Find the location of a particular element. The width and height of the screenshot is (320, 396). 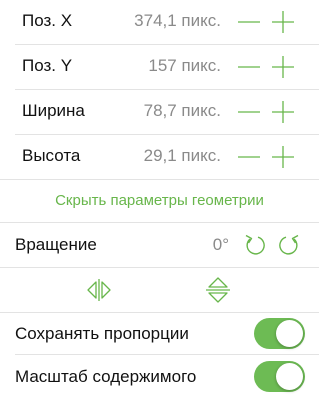

pos-x-value: 374,1 пикс. is located at coordinates (177, 21).